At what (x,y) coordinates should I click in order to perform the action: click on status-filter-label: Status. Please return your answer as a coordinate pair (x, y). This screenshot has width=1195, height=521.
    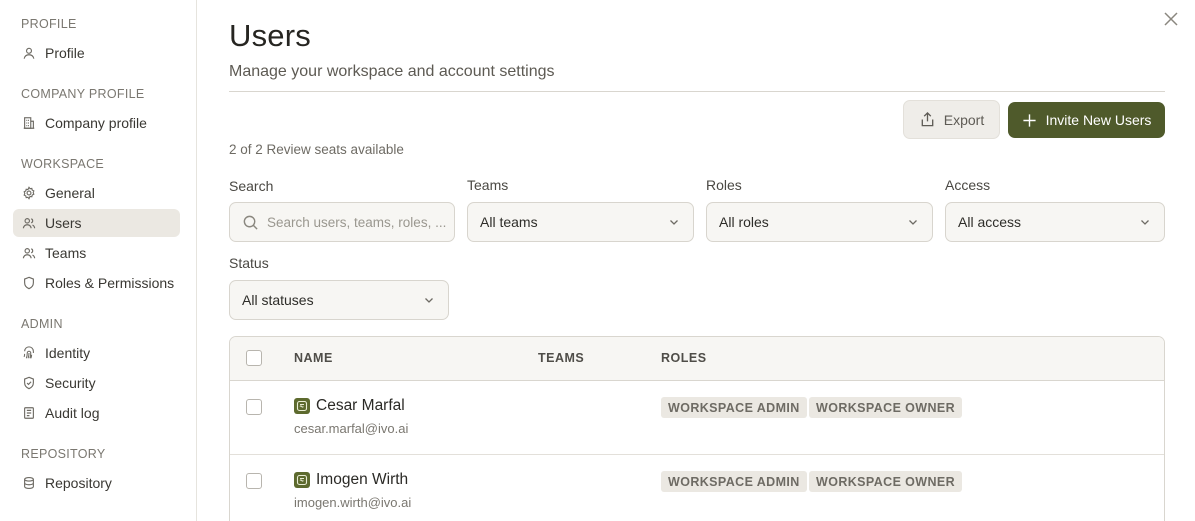
    Looking at the image, I should click on (249, 263).